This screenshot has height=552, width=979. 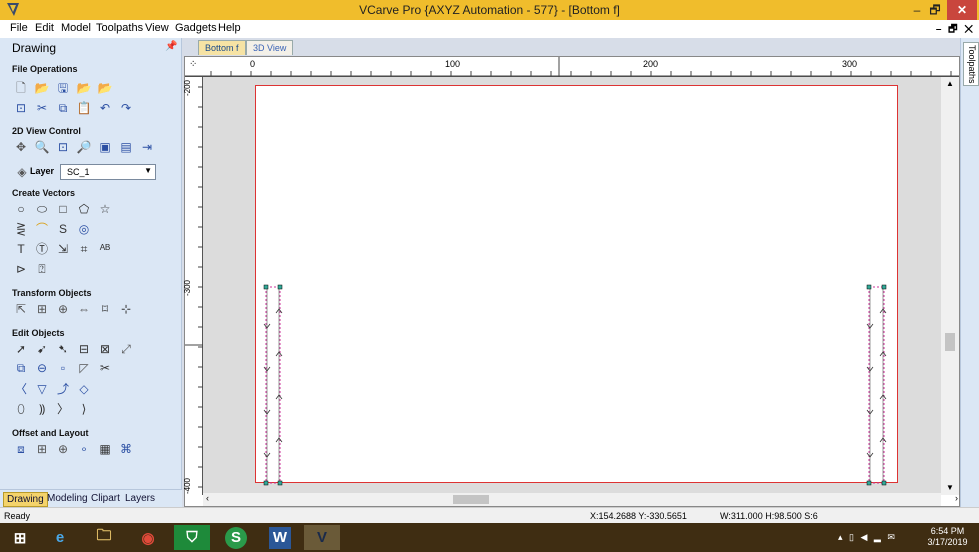 What do you see at coordinates (935, 10) in the screenshot?
I see `restore-button: 🗗` at bounding box center [935, 10].